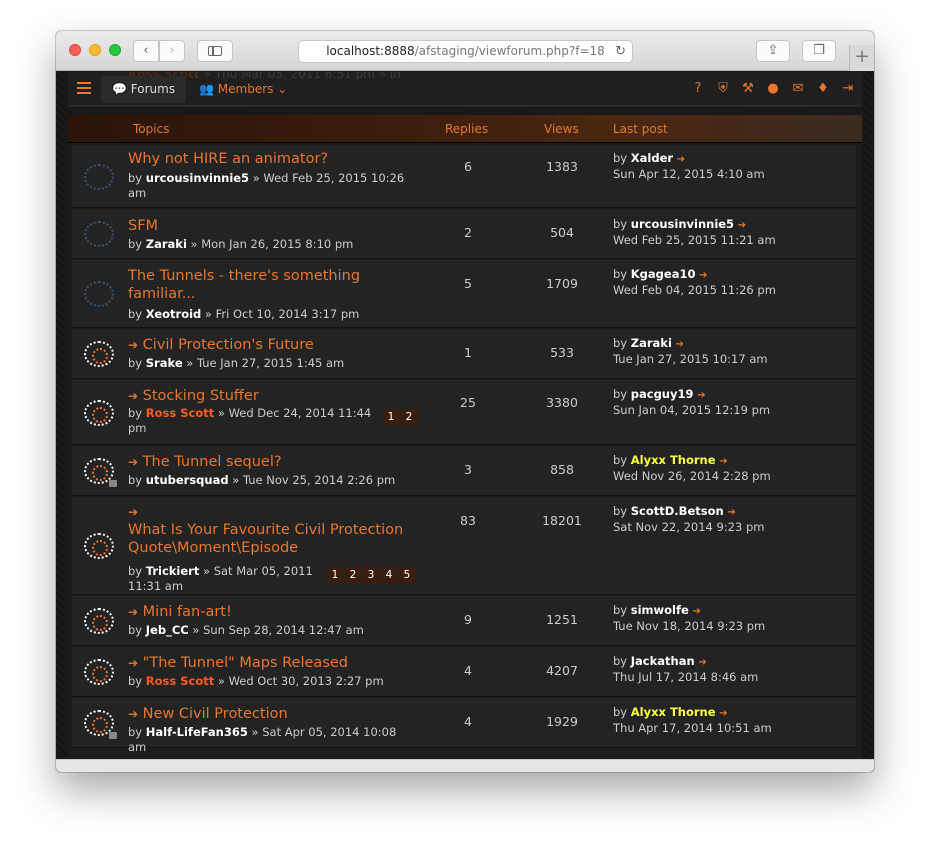  Describe the element at coordinates (662, 394) in the screenshot. I see `last-poster-link: pacguy19` at that location.